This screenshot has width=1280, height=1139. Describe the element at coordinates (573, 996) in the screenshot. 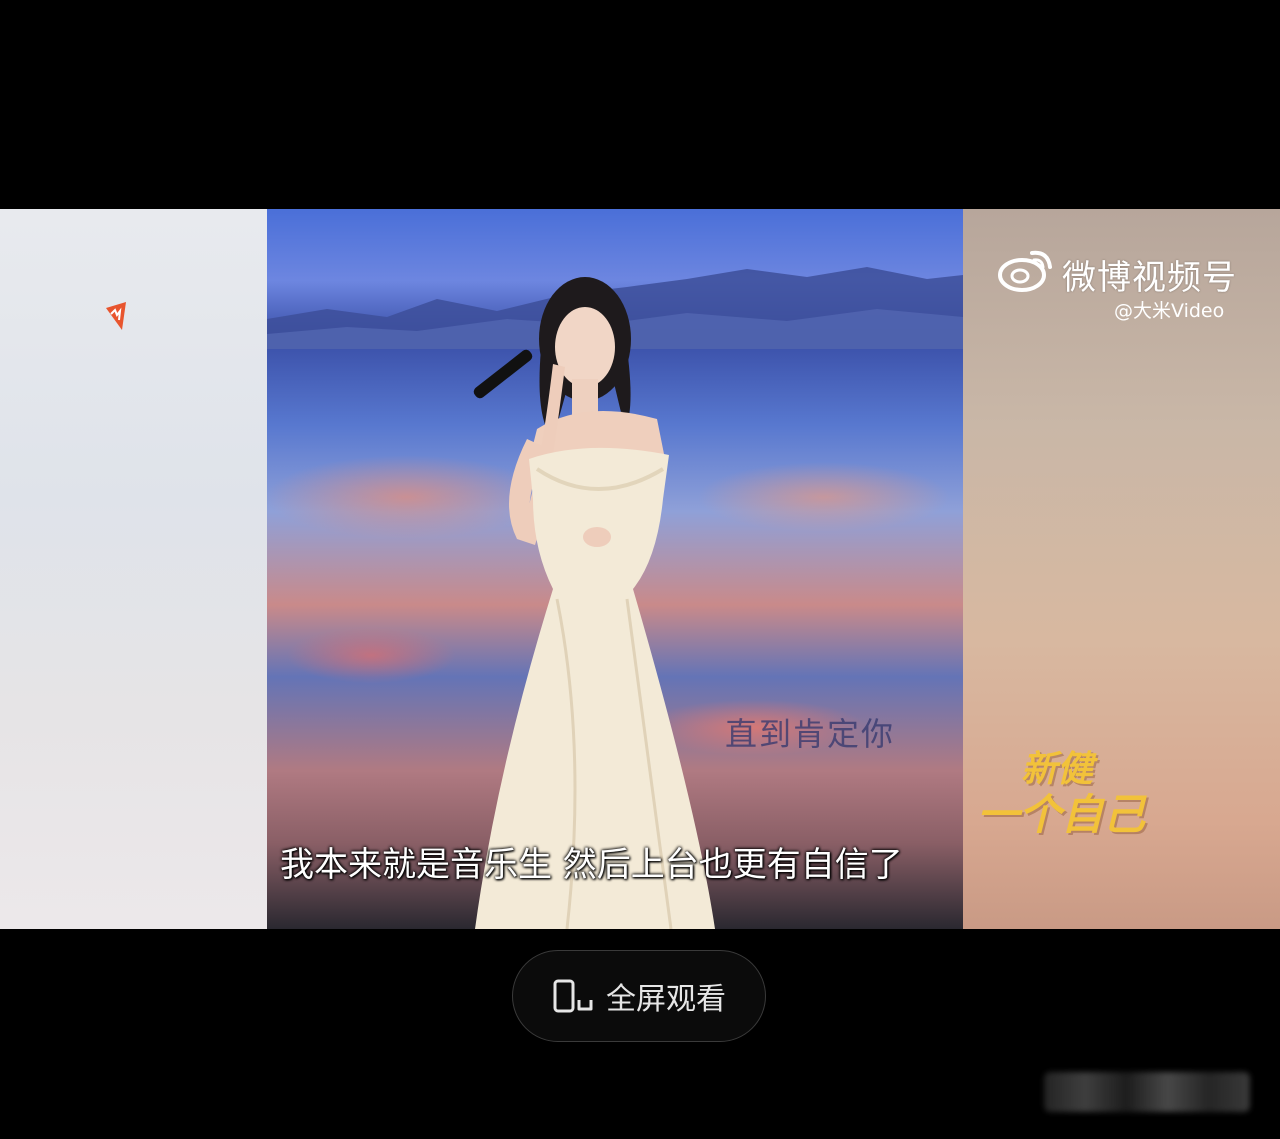

I see `rotate-phone-icon` at that location.